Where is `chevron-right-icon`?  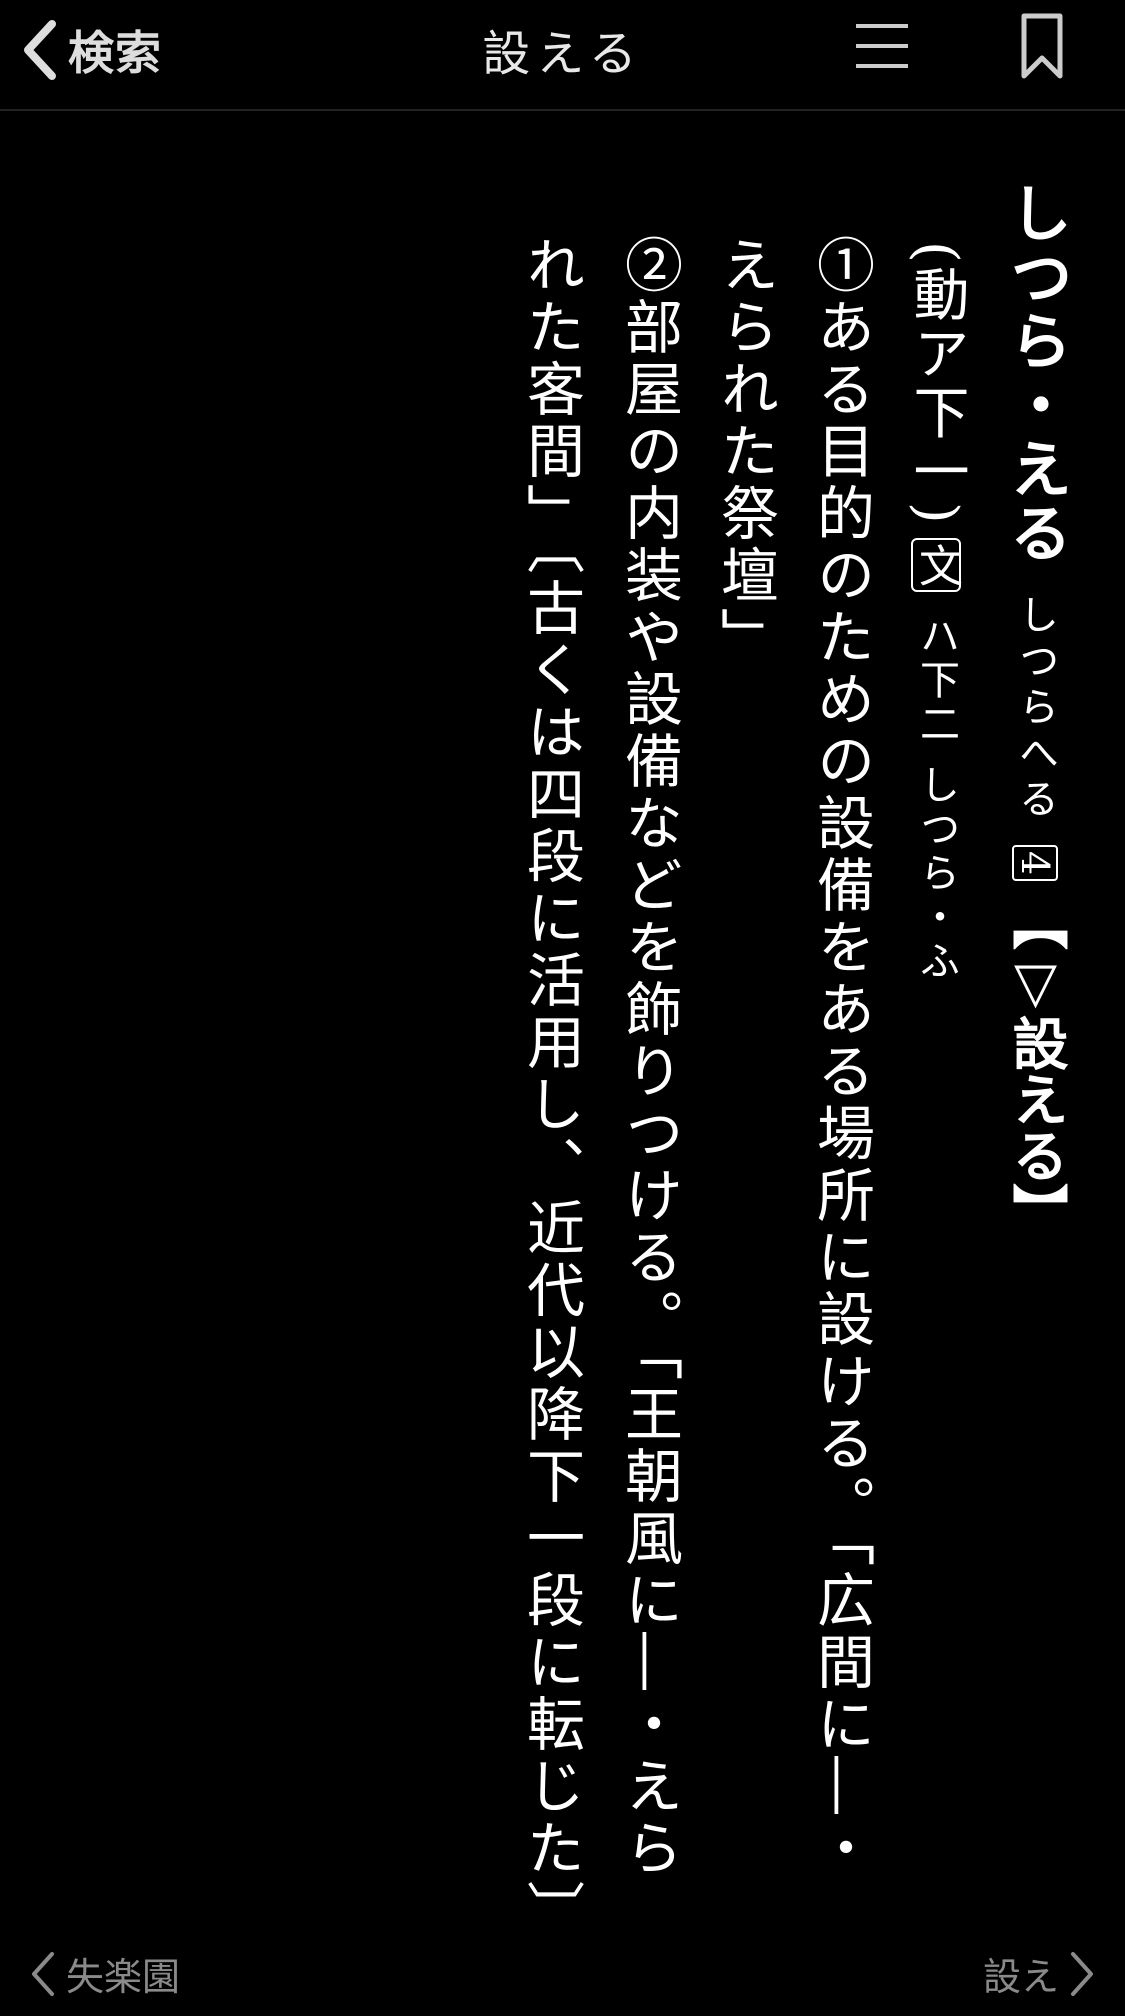 chevron-right-icon is located at coordinates (1082, 1973).